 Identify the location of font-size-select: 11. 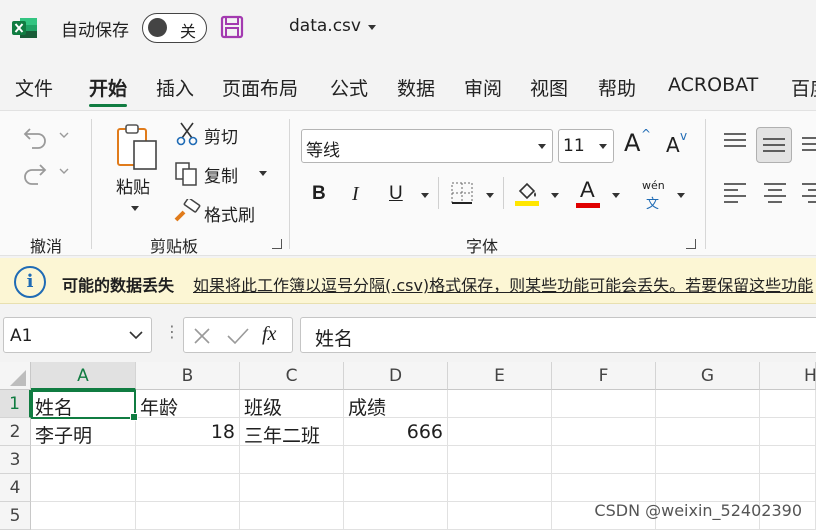
(586, 146).